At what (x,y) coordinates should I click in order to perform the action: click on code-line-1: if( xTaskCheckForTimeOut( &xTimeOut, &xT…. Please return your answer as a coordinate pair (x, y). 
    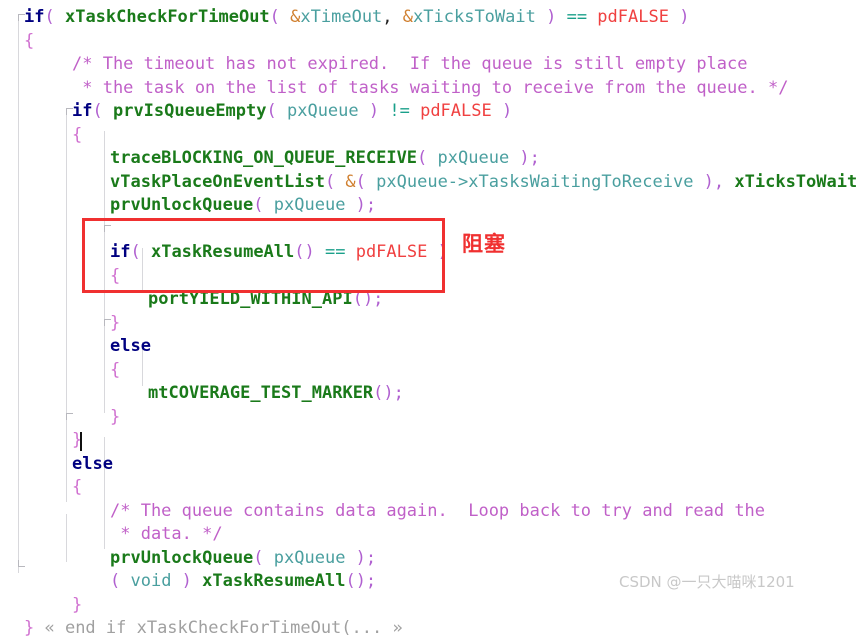
    Looking at the image, I should click on (430, 18).